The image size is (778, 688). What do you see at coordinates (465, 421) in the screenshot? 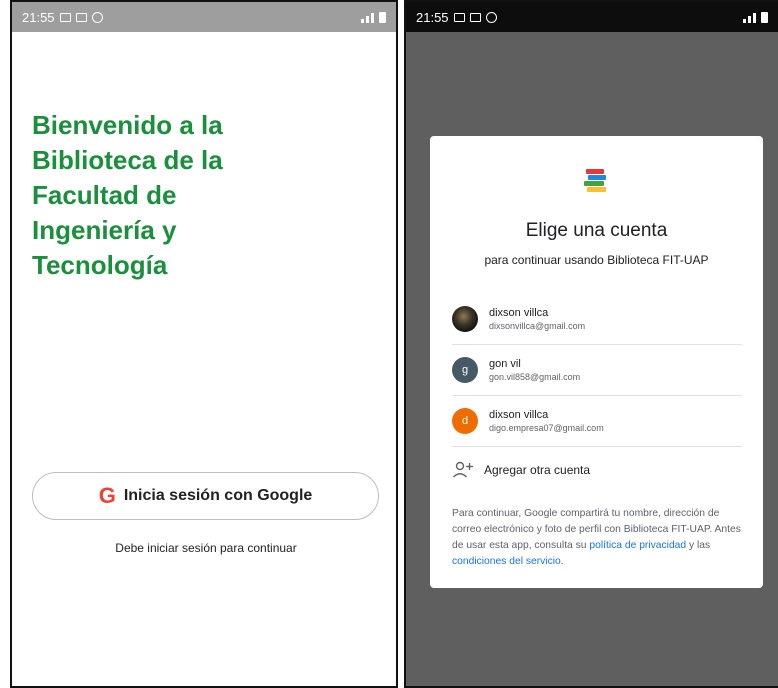
I see `avatar: d` at bounding box center [465, 421].